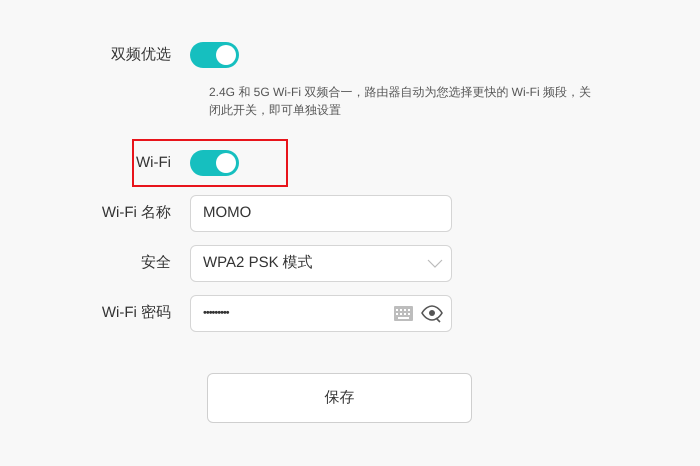 This screenshot has width=700, height=466. What do you see at coordinates (153, 162) in the screenshot?
I see `field-label: Wi-Fi` at bounding box center [153, 162].